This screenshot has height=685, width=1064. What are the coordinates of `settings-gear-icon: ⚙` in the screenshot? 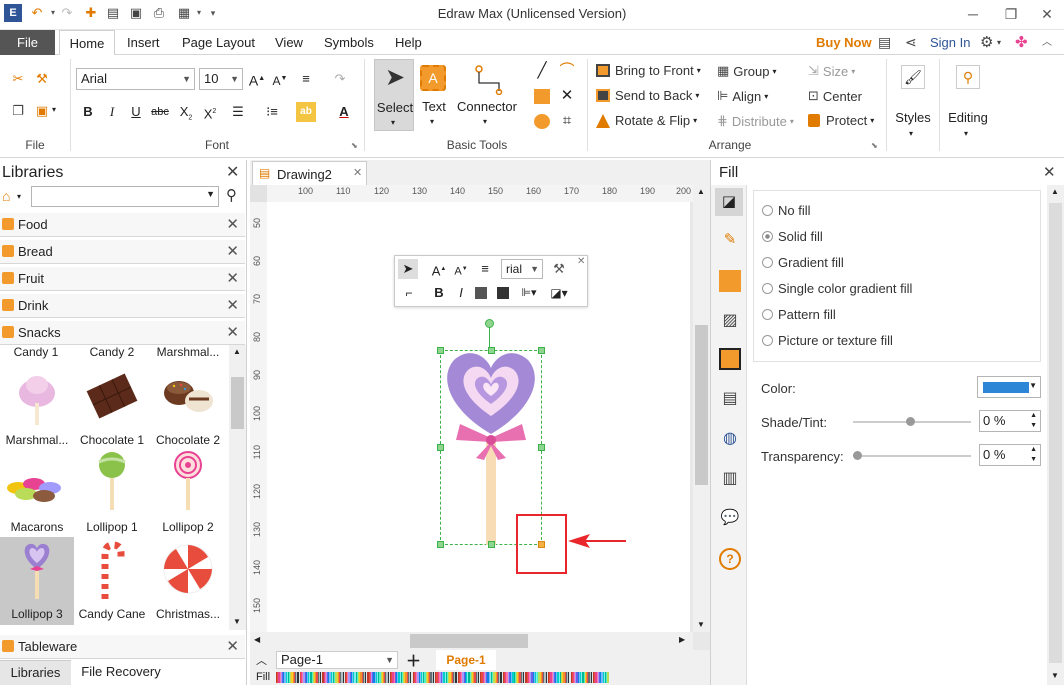 It's located at (986, 42).